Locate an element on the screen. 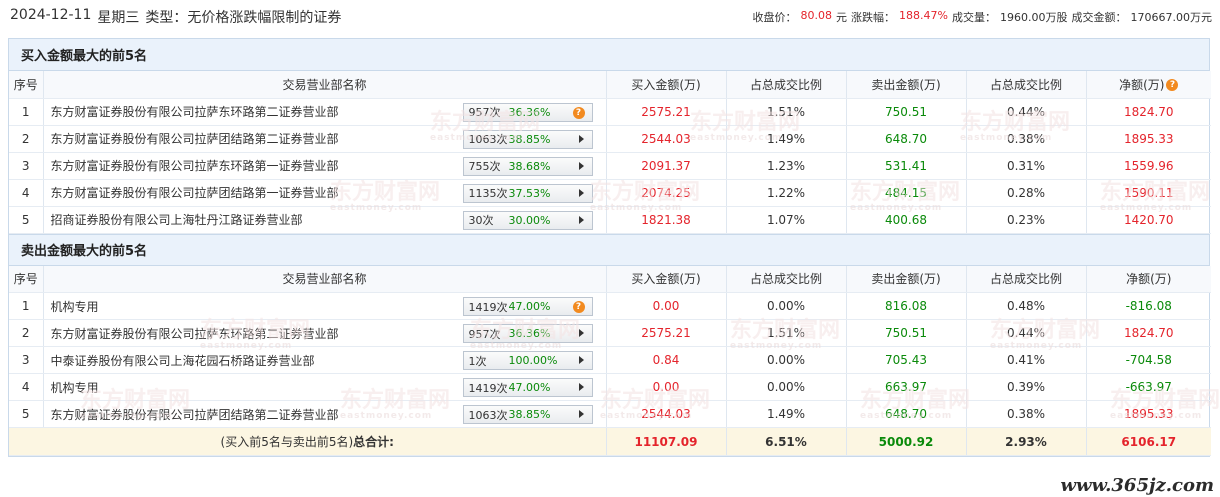 This screenshot has width=1220, height=497. buy-section-title: 买入金额最大的前5名 is located at coordinates (609, 55).